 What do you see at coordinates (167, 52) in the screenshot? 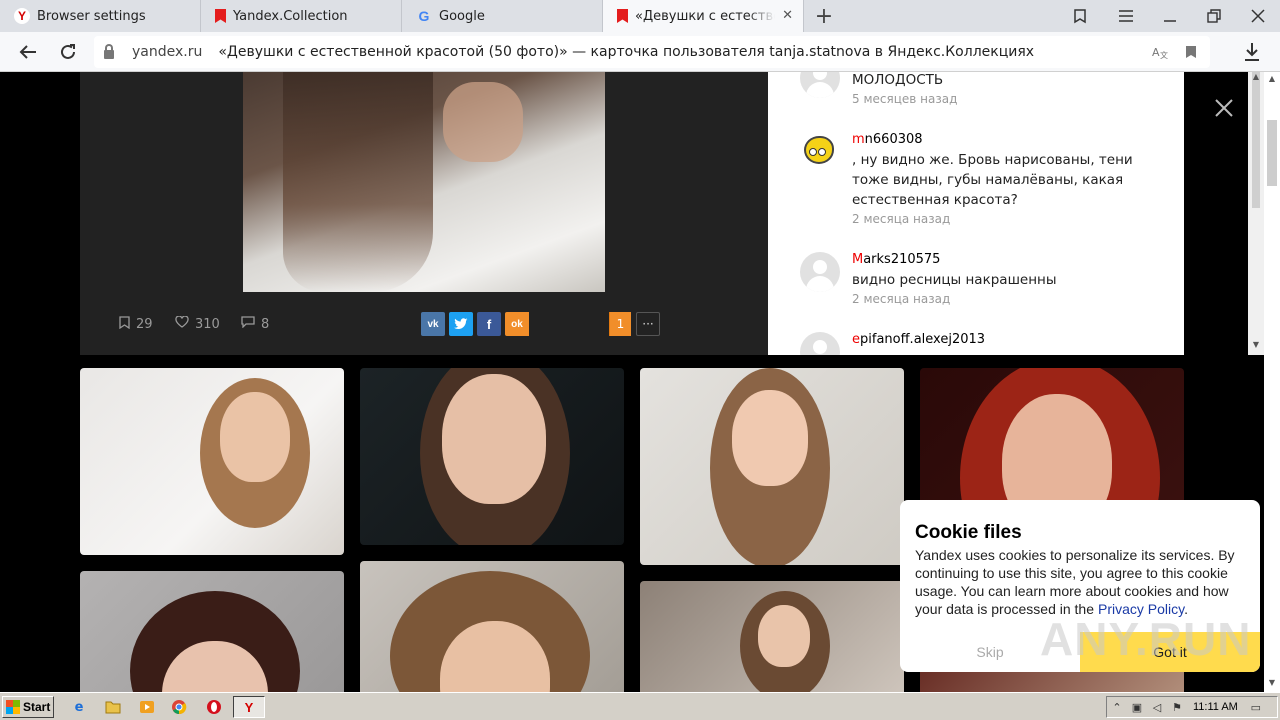
I see `url-domain: yandex.ru` at bounding box center [167, 52].